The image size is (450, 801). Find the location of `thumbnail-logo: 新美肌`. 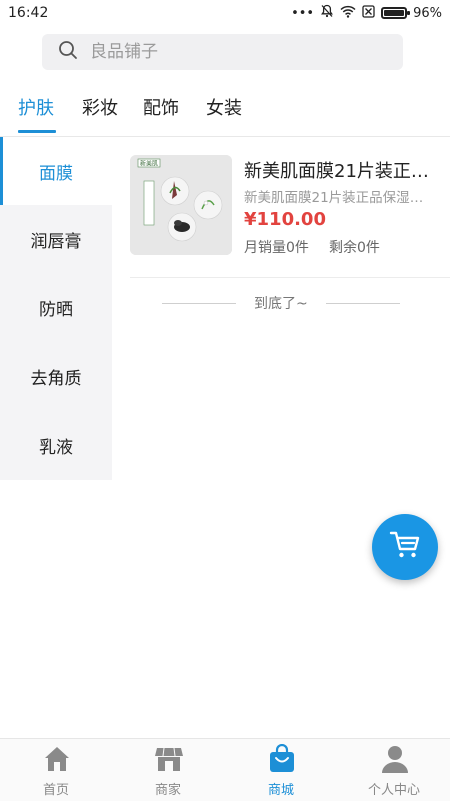

thumbnail-logo: 新美肌 is located at coordinates (149, 164).